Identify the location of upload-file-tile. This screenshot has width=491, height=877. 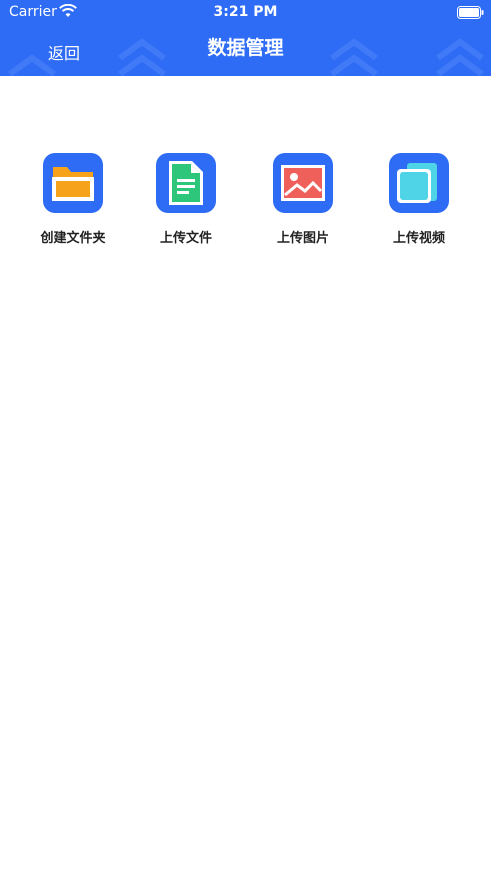
(186, 183).